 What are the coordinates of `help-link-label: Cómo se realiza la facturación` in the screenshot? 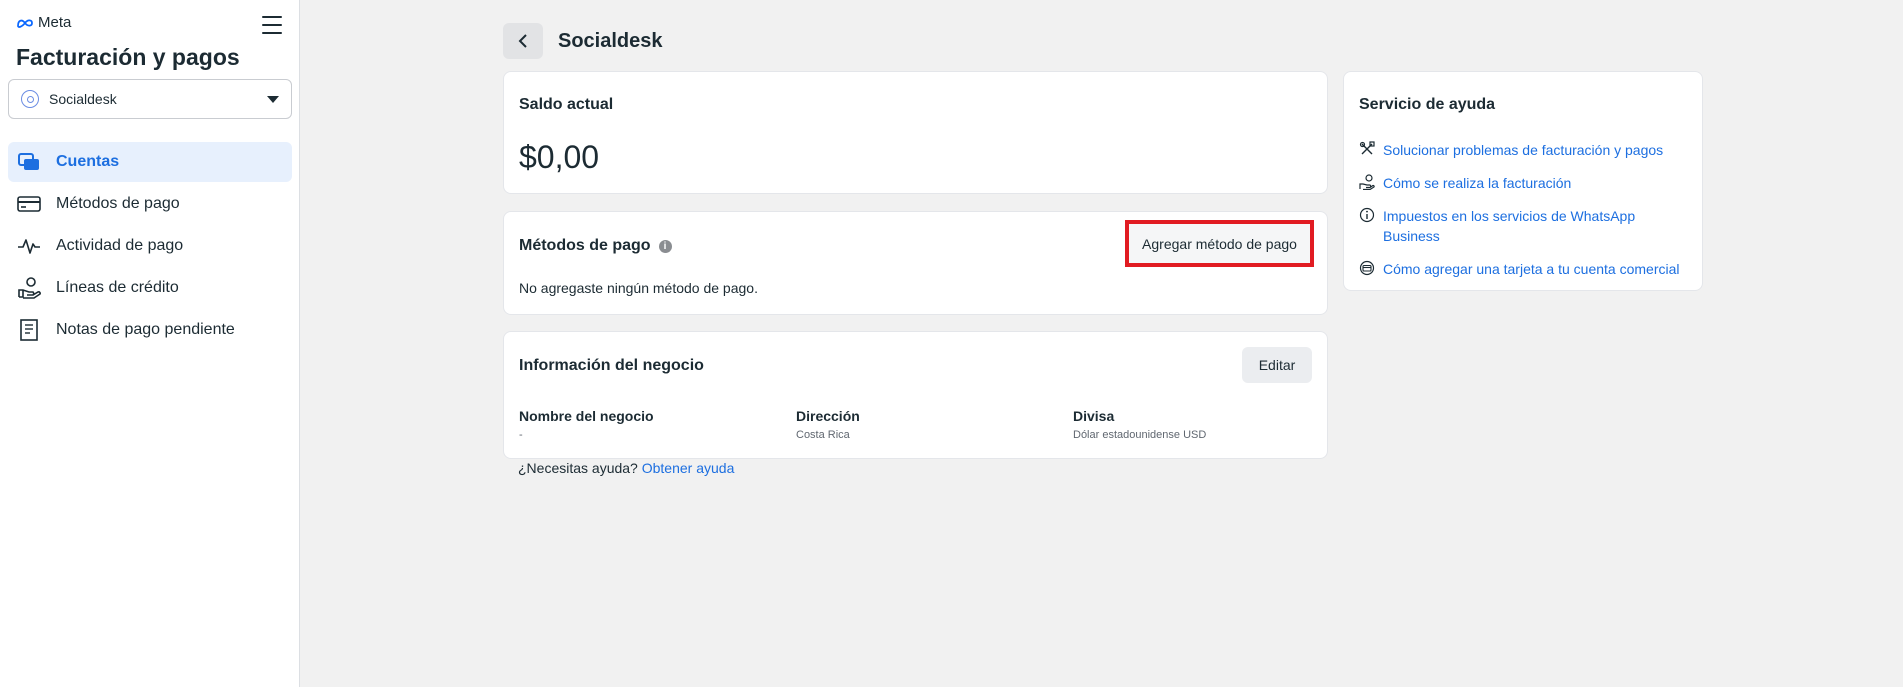 It's located at (1477, 183).